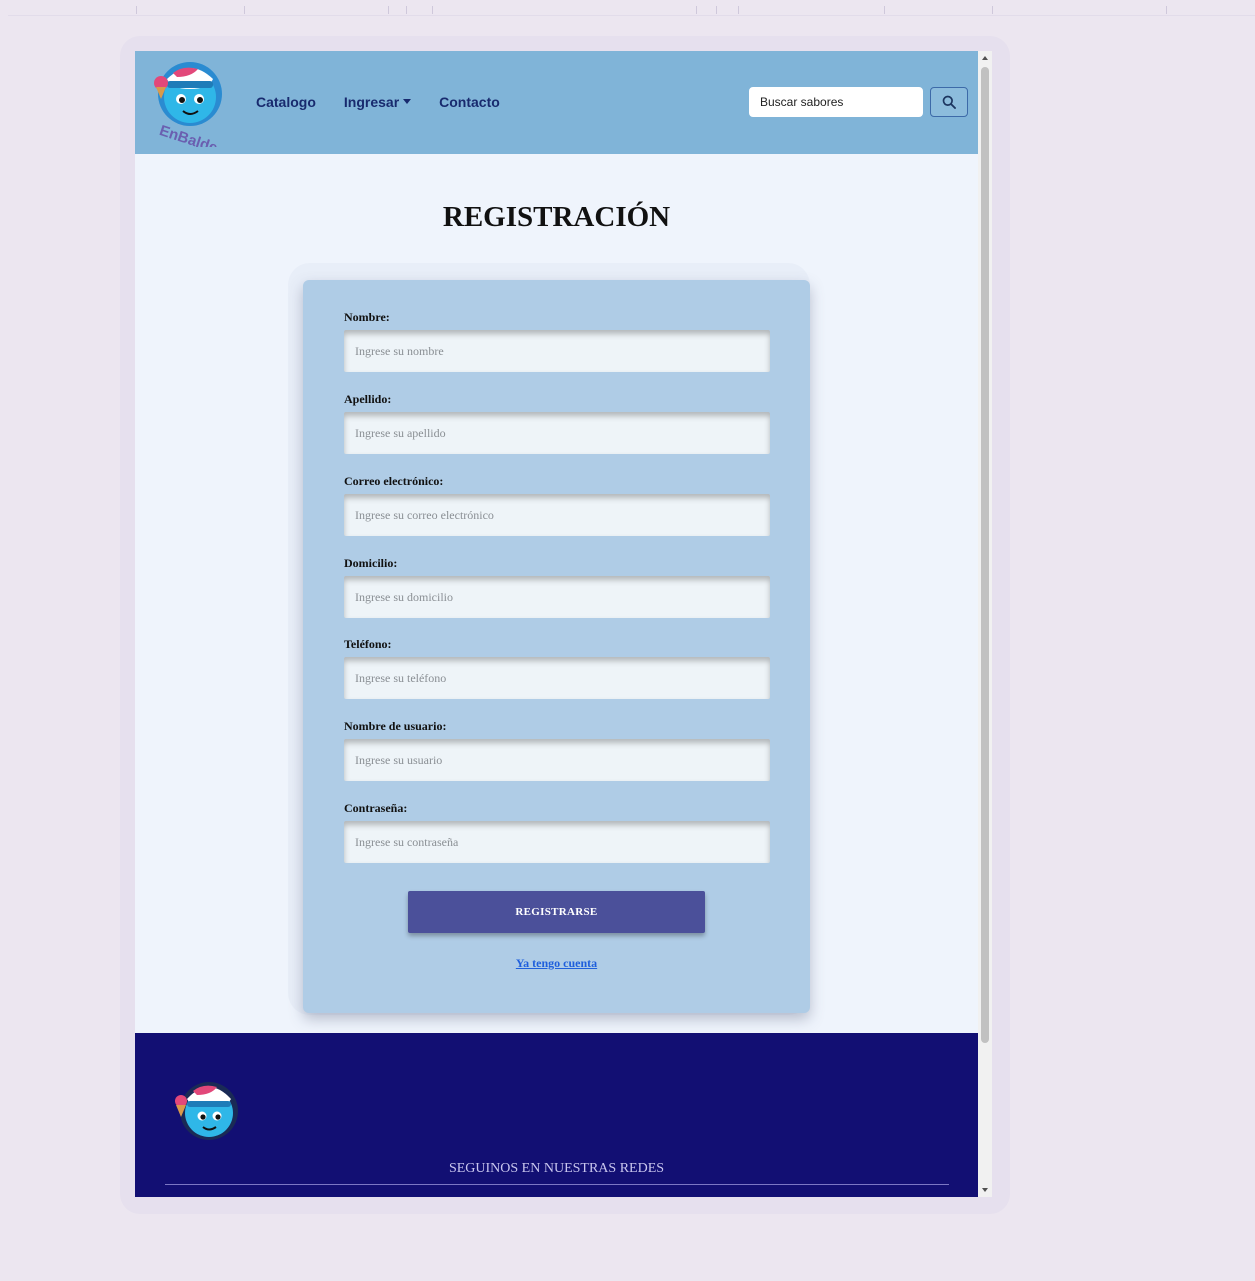 This screenshot has height=1281, width=1255. Describe the element at coordinates (557, 1184) in the screenshot. I see `footer-divider` at that location.